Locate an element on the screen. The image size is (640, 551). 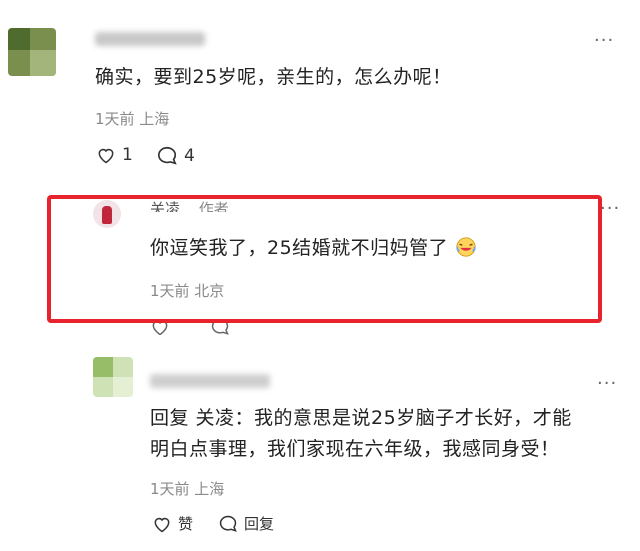
watermark: 头条 @一娱三分地 is located at coordinates (555, 535).